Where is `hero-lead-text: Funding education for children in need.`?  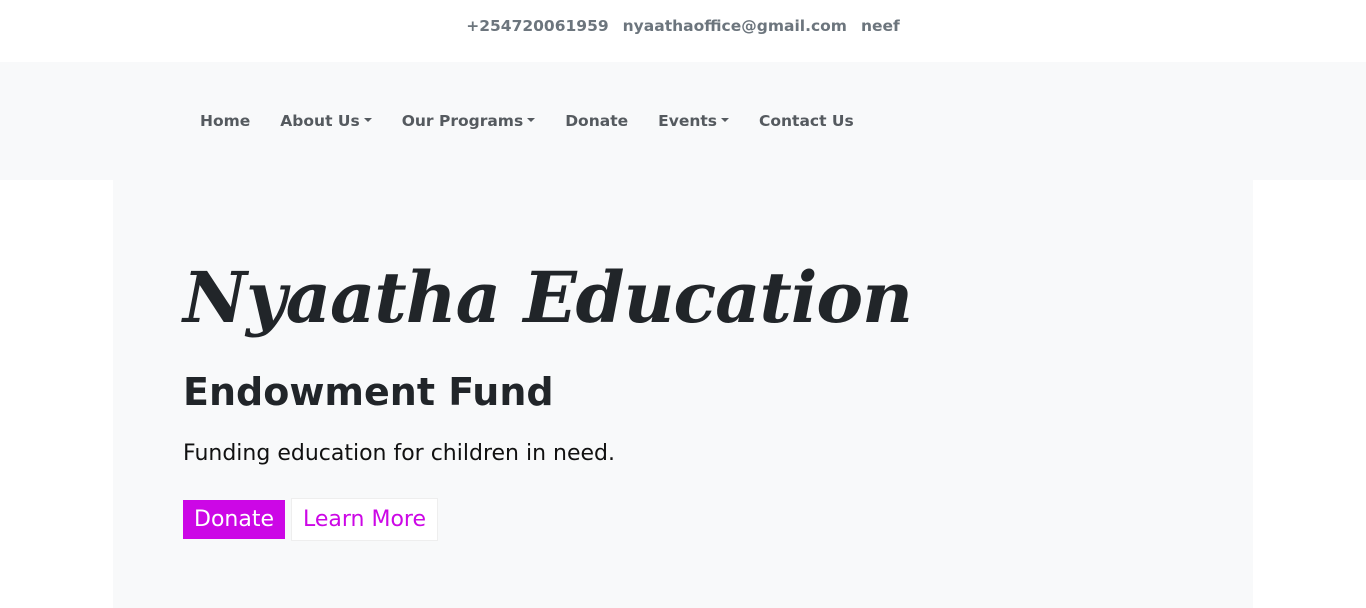 hero-lead-text: Funding education for children in need. is located at coordinates (399, 453).